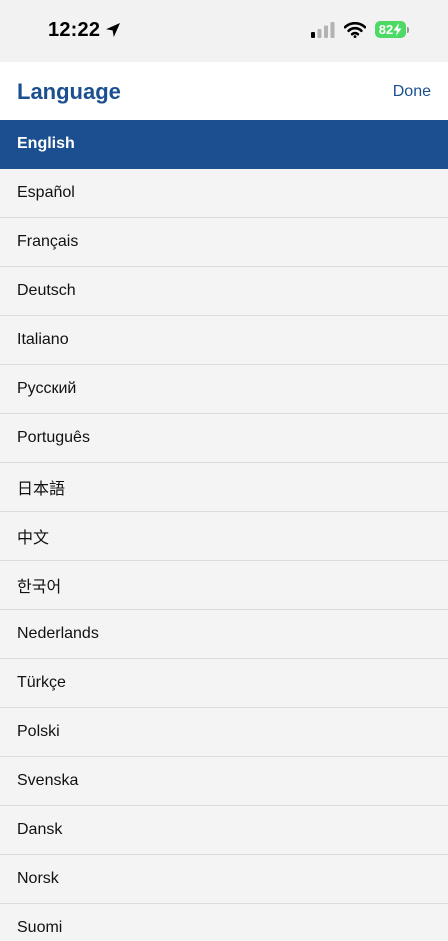 The height and width of the screenshot is (941, 448). I want to click on navigation-header: Language Done, so click(224, 91).